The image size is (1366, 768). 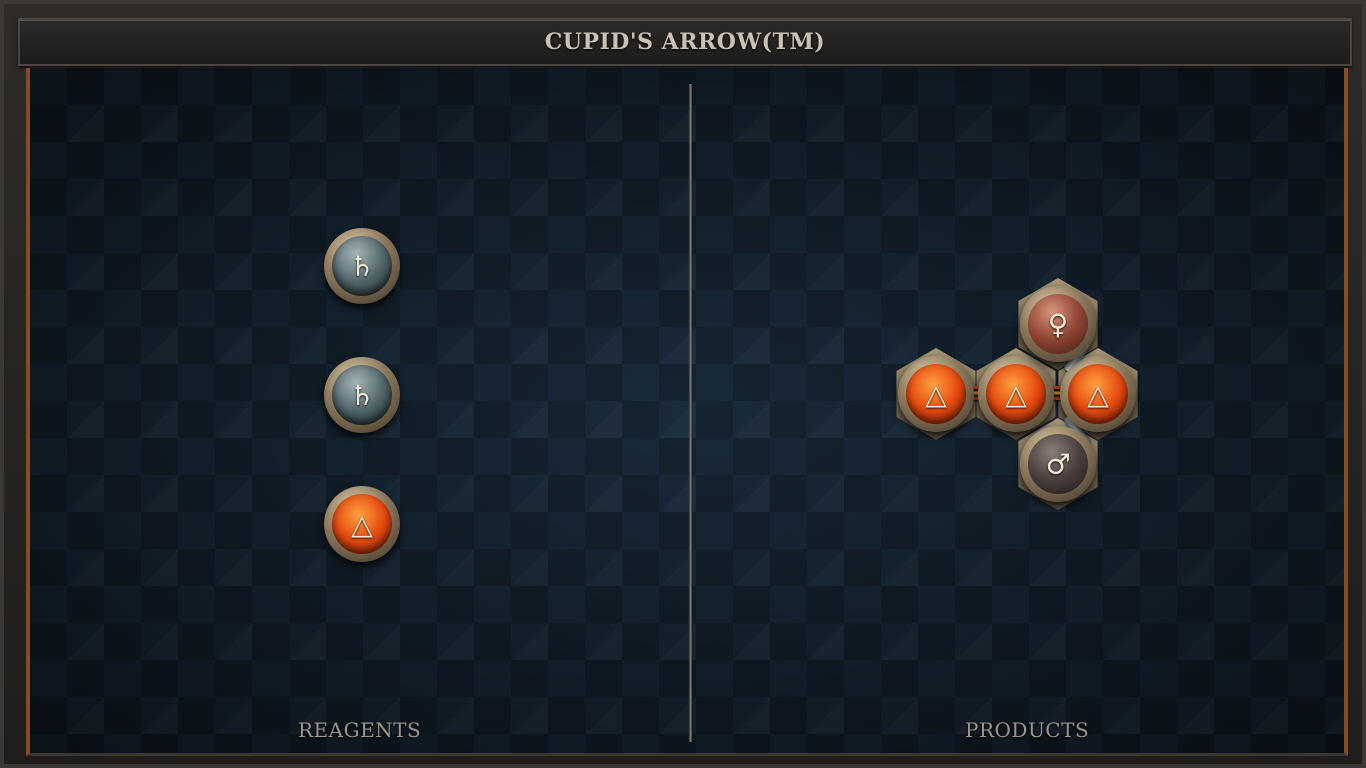 I want to click on section-divider, so click(x=690, y=413).